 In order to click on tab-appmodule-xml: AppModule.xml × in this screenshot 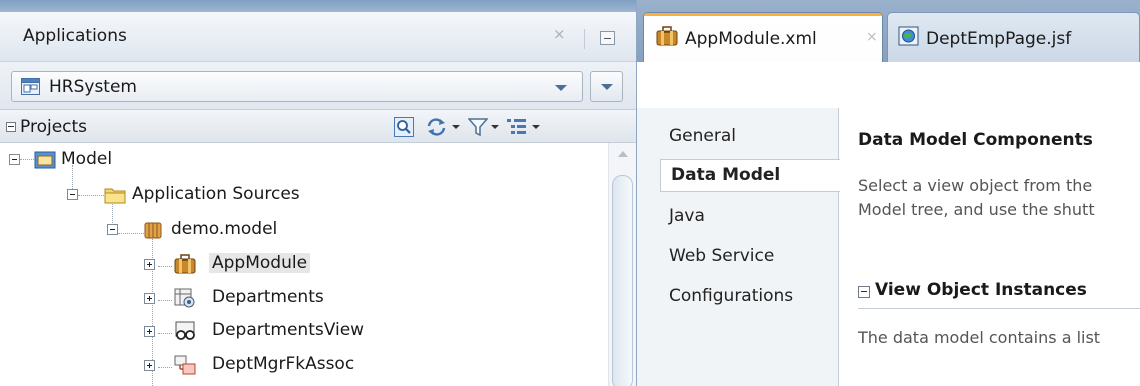, I will do `click(763, 37)`.